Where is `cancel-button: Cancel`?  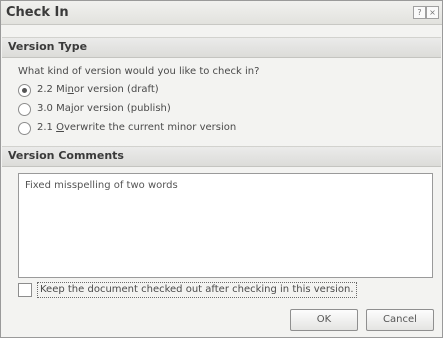 cancel-button: Cancel is located at coordinates (400, 320).